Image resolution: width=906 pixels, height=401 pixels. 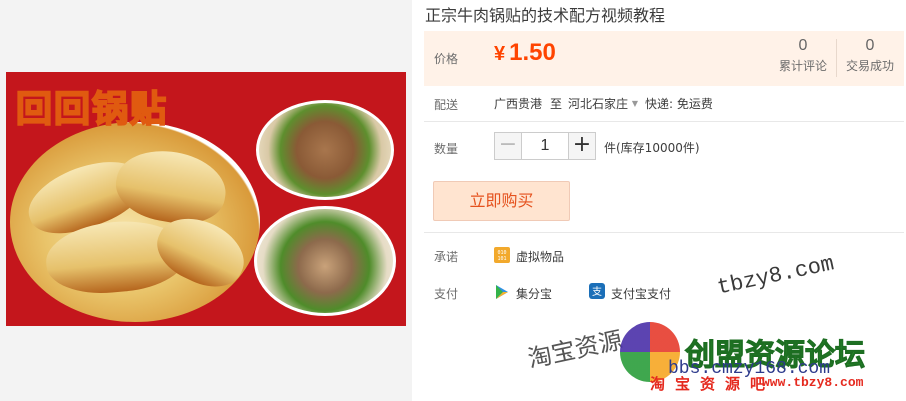 I want to click on watermark-url-bottom: www.tbzy8.com, so click(x=813, y=382).